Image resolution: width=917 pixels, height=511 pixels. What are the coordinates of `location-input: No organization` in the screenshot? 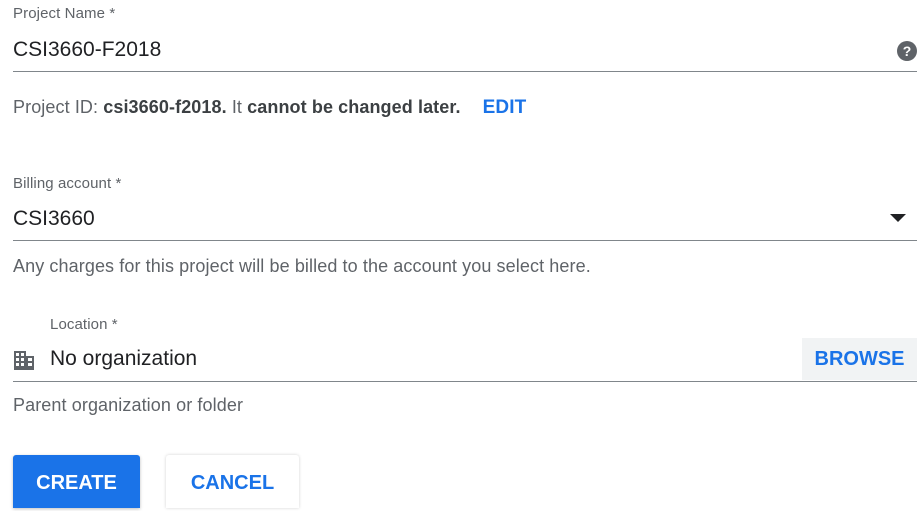 It's located at (123, 359).